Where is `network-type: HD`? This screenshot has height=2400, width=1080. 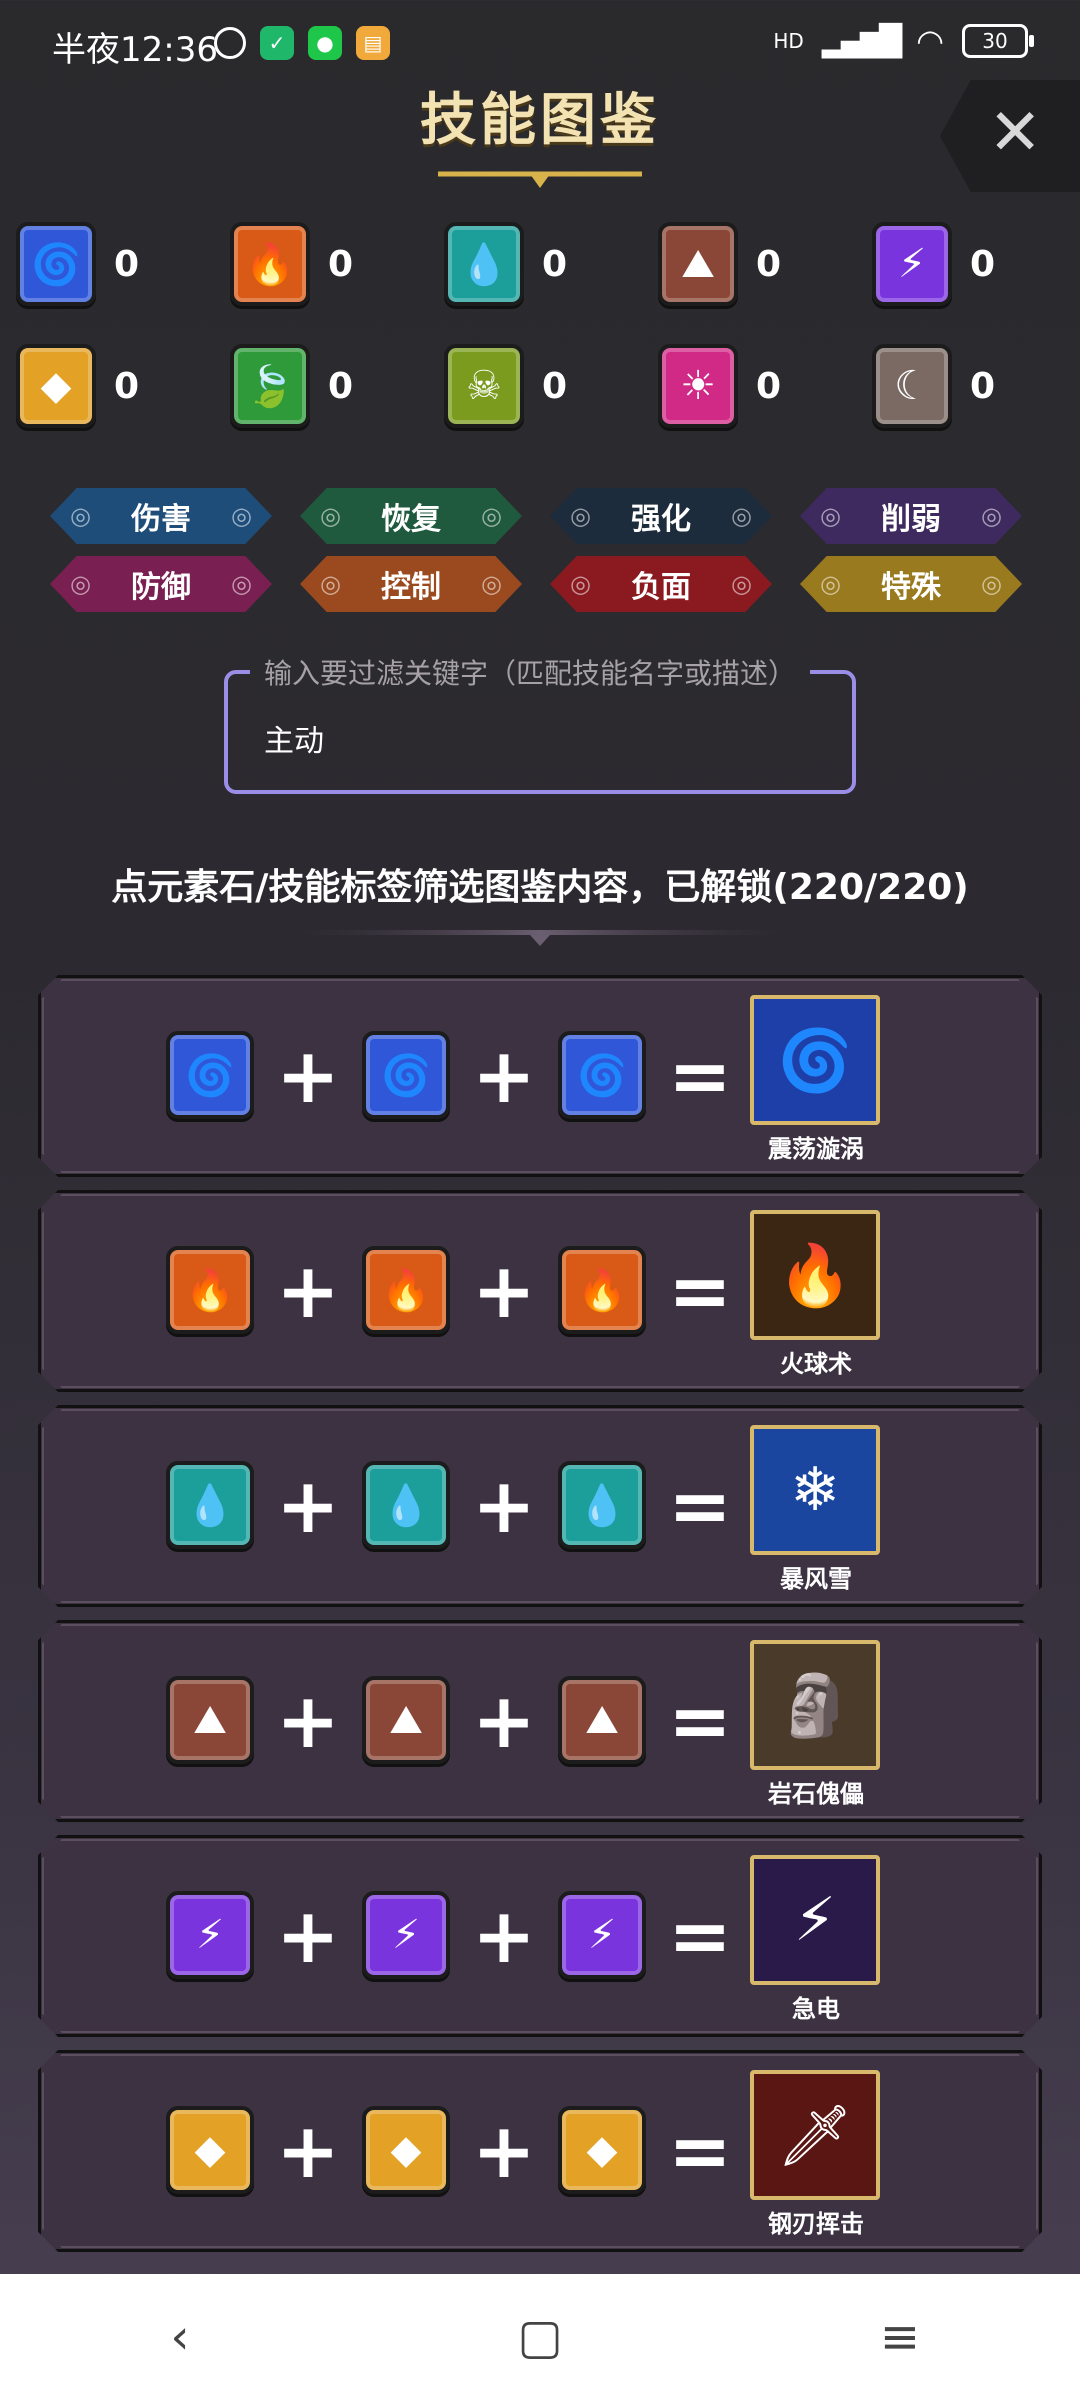
network-type: HD is located at coordinates (788, 41).